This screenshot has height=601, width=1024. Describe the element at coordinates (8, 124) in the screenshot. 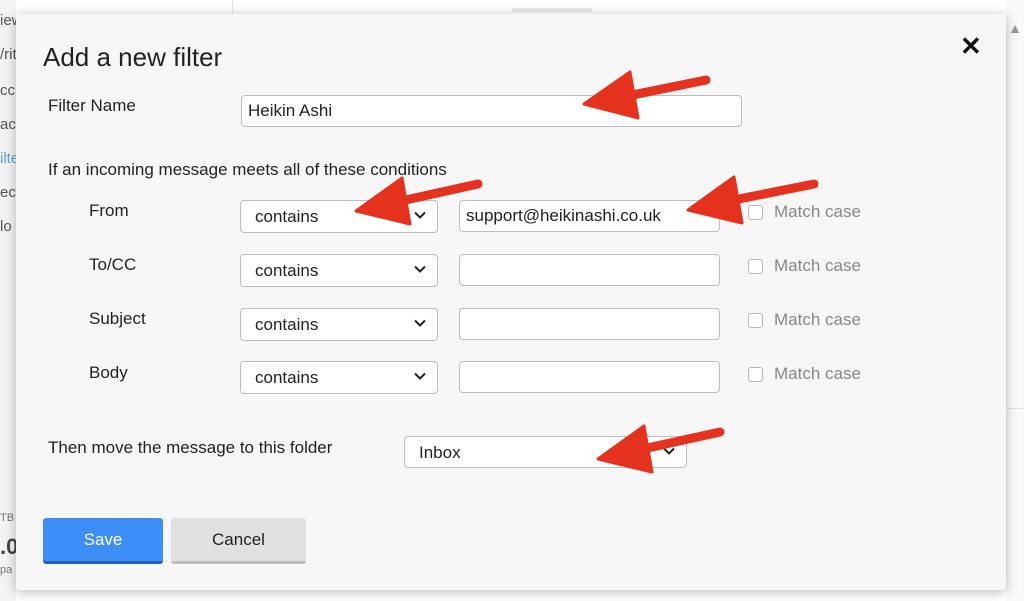

I see `background-fragment: ac` at that location.